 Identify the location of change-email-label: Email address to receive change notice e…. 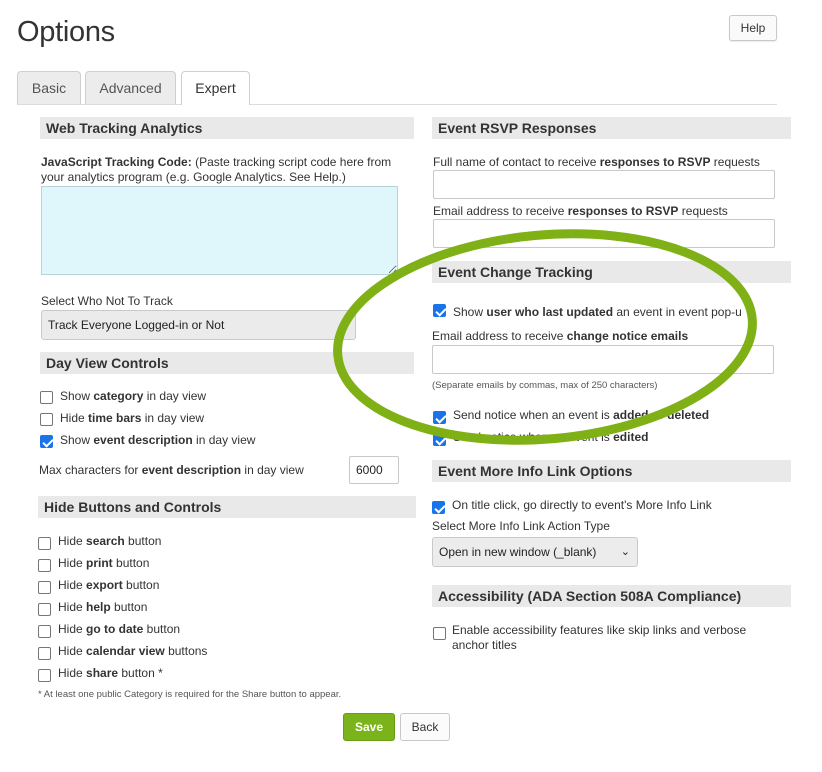
(560, 336).